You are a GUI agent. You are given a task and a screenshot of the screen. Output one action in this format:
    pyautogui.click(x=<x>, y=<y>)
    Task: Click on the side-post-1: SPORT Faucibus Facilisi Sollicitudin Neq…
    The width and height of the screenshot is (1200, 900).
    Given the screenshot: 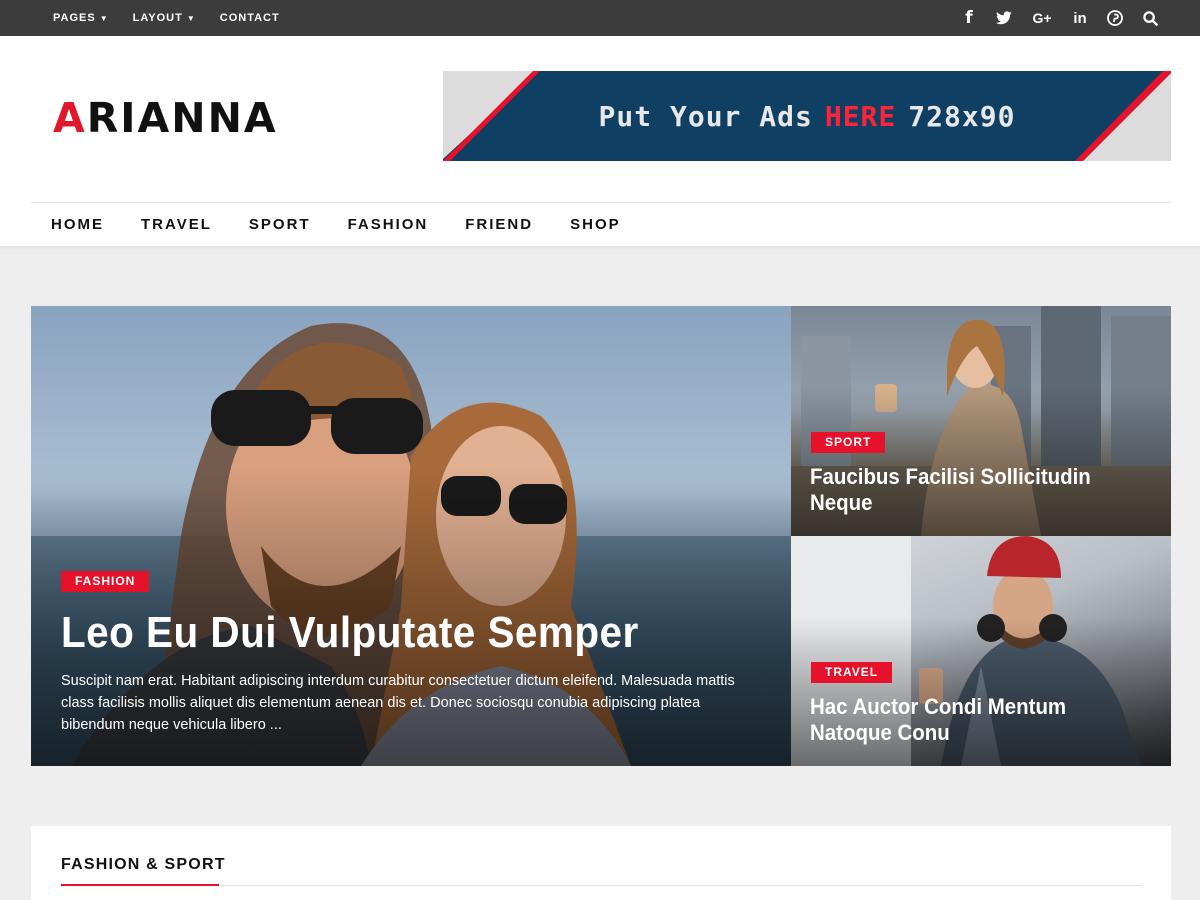 What is the action you would take?
    pyautogui.click(x=981, y=421)
    